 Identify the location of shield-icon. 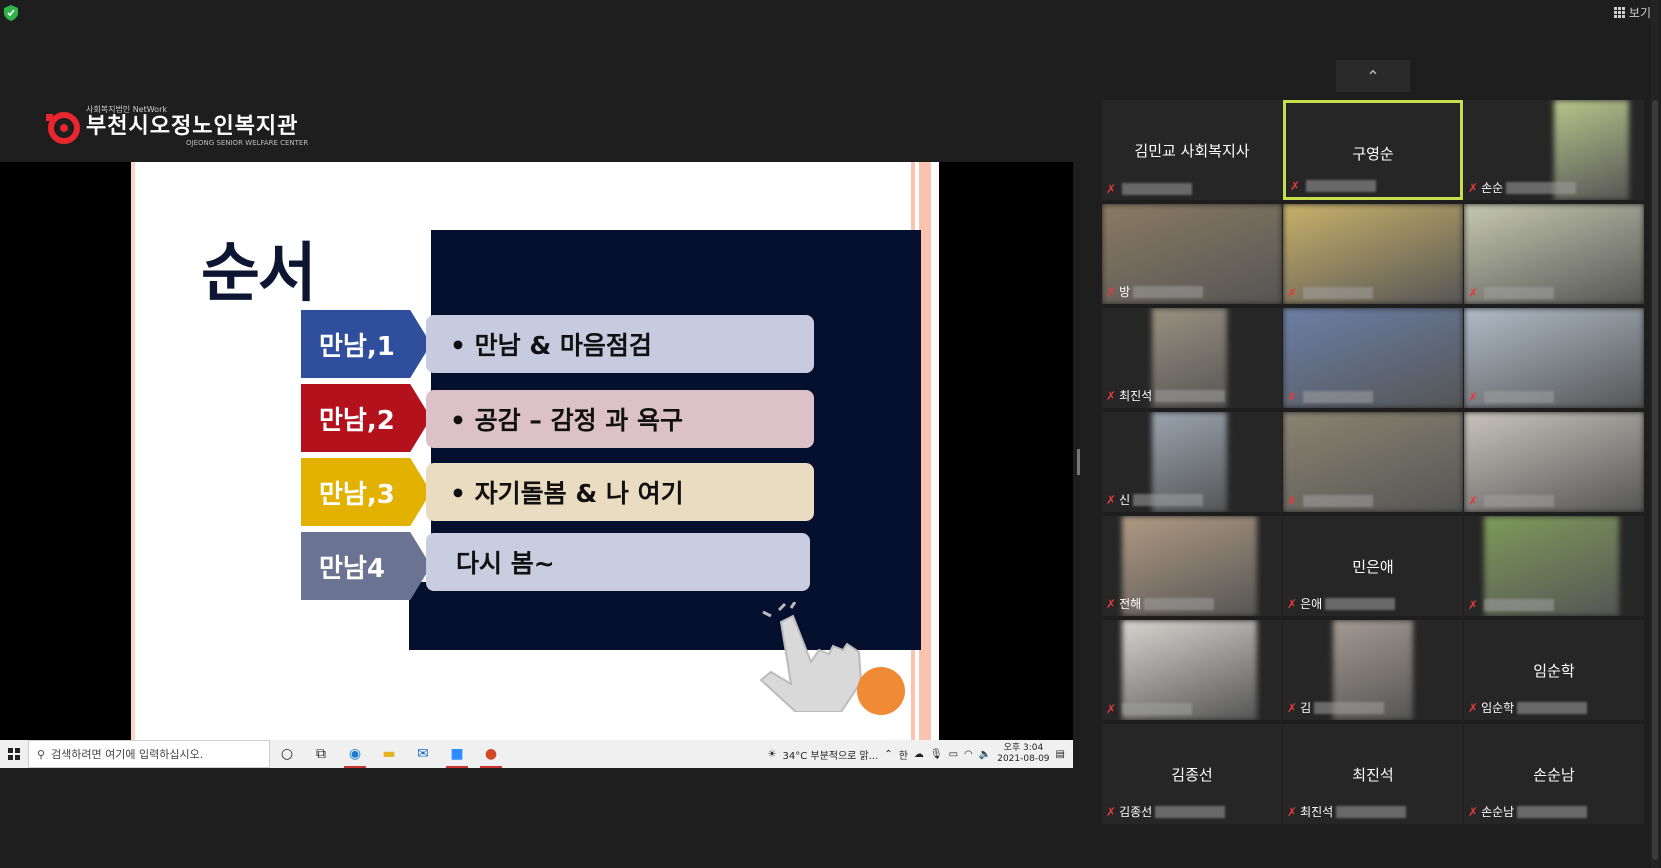
(11, 13).